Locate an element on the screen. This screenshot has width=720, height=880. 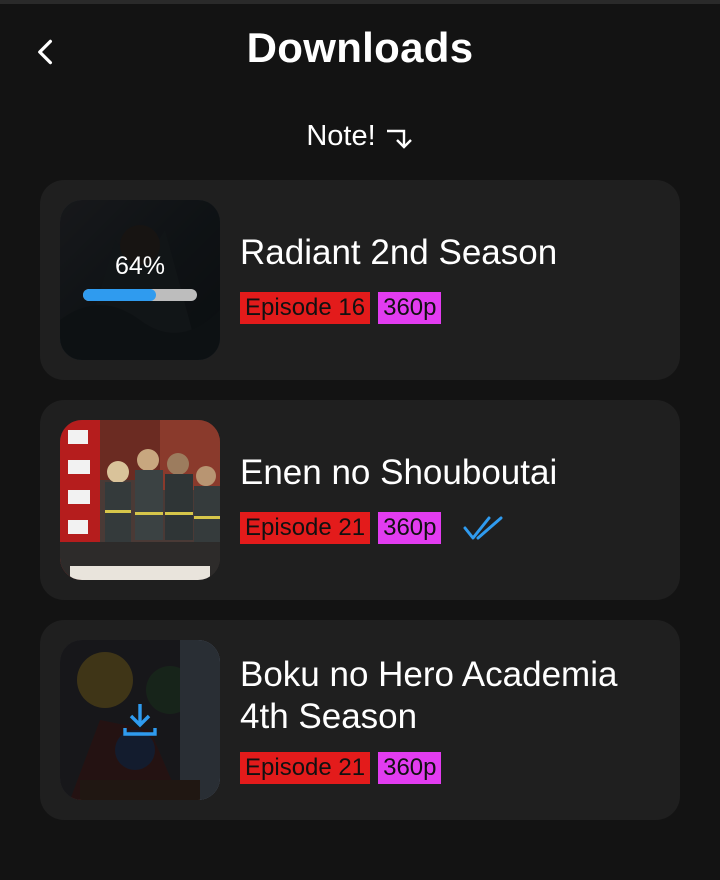
progress-percent: 64% is located at coordinates (140, 266).